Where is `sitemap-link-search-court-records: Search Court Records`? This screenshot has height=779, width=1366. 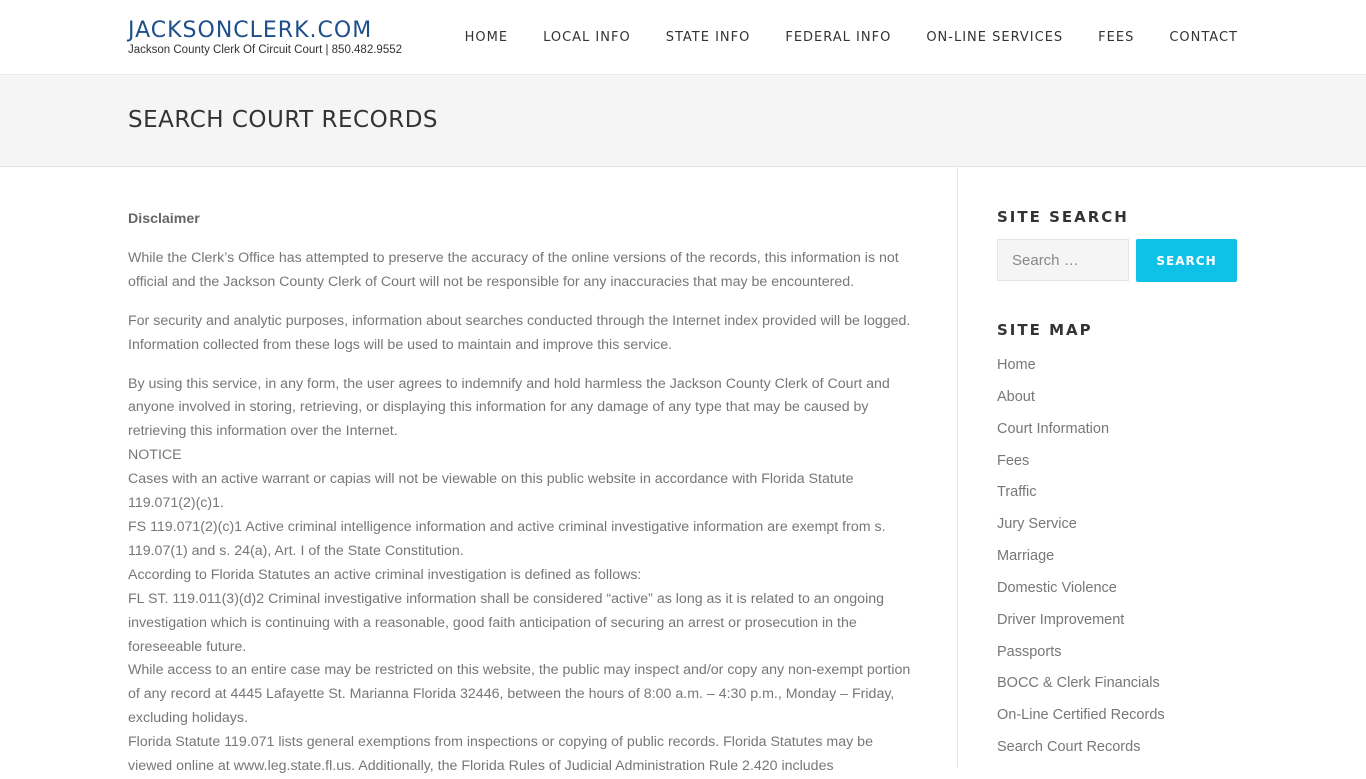
sitemap-link-search-court-records: Search Court Records is located at coordinates (1068, 747).